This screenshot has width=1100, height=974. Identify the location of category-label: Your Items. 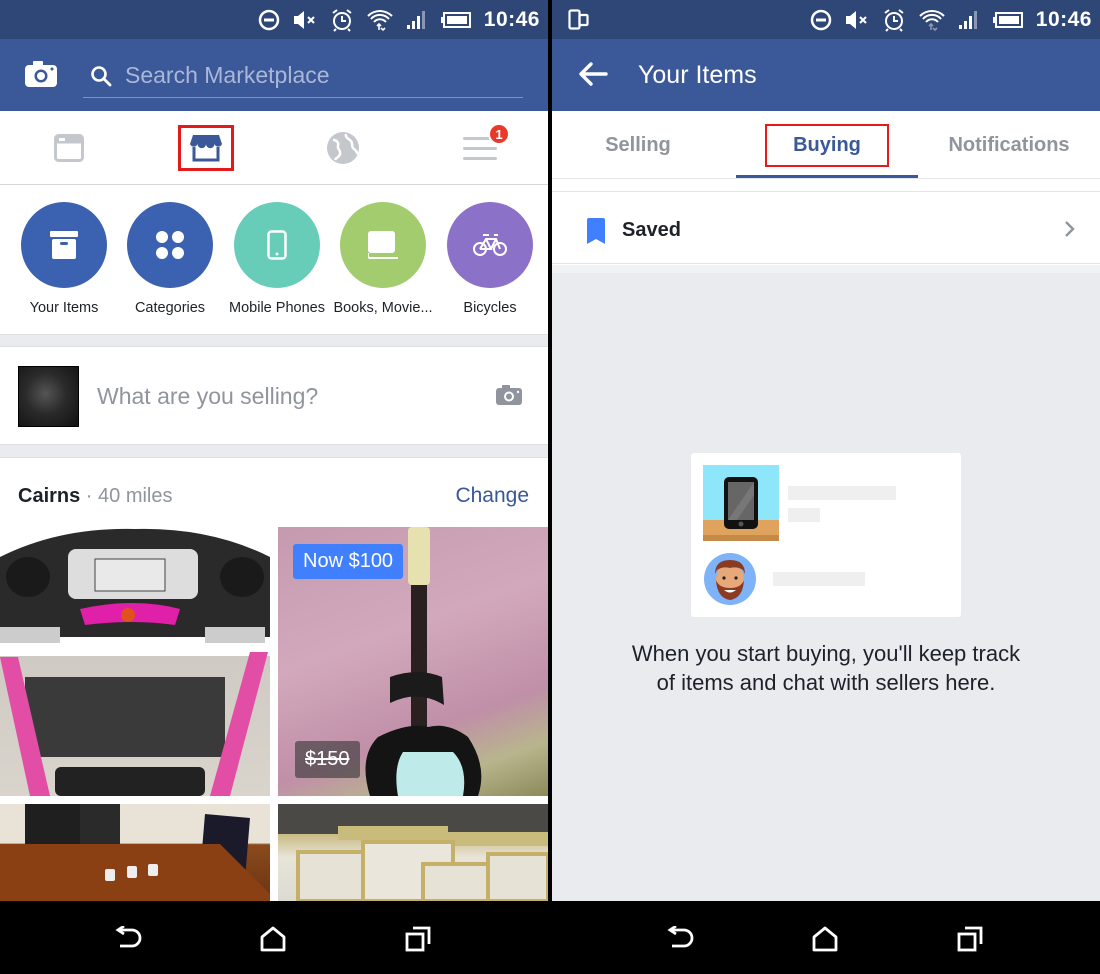
(64, 308).